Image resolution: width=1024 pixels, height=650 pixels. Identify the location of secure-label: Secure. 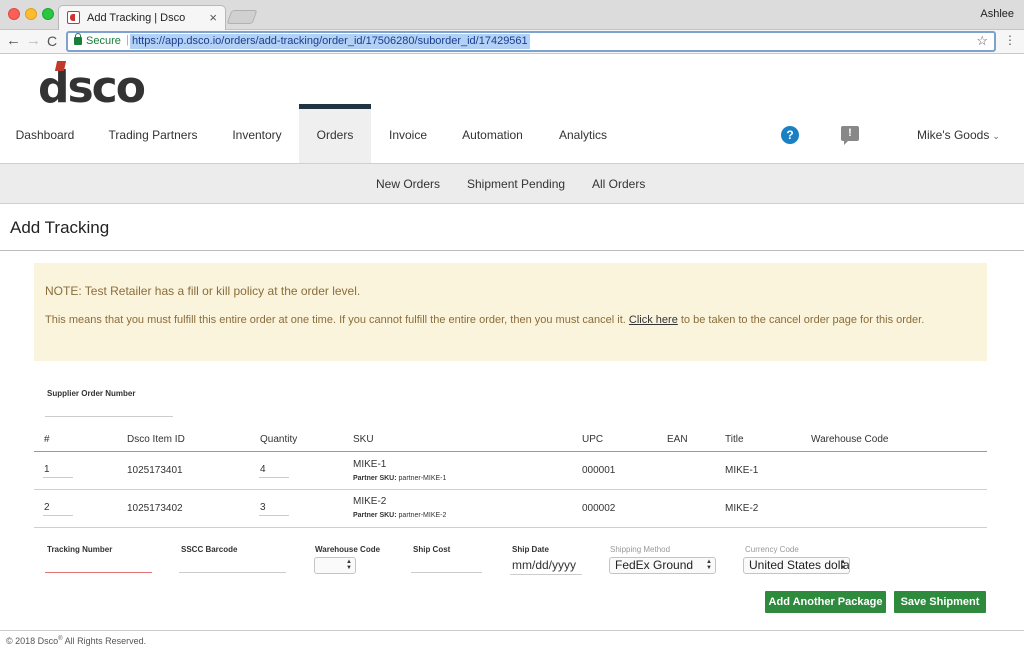
(103, 41).